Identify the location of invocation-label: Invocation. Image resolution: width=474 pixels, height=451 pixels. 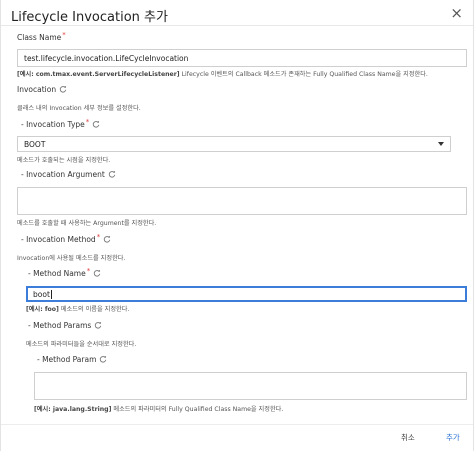
(42, 89).